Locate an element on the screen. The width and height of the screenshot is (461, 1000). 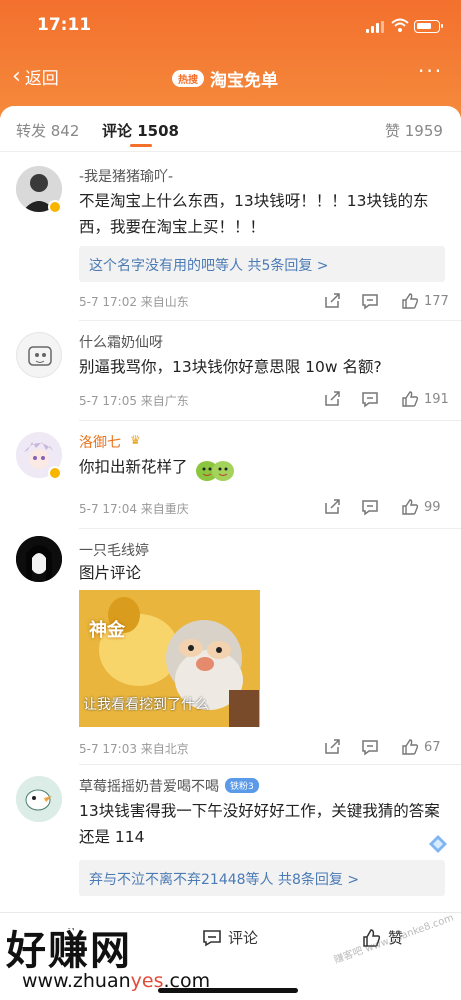
comment-actions: 191 is located at coordinates (388, 400).